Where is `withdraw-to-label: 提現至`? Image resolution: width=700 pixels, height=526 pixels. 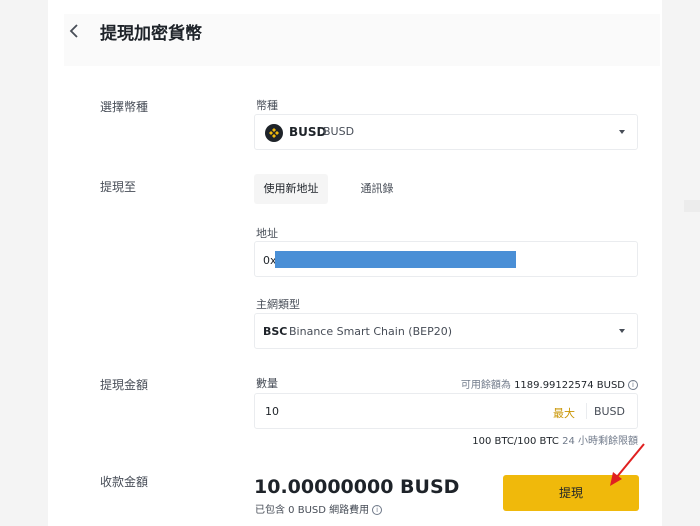 withdraw-to-label: 提現至 is located at coordinates (118, 187).